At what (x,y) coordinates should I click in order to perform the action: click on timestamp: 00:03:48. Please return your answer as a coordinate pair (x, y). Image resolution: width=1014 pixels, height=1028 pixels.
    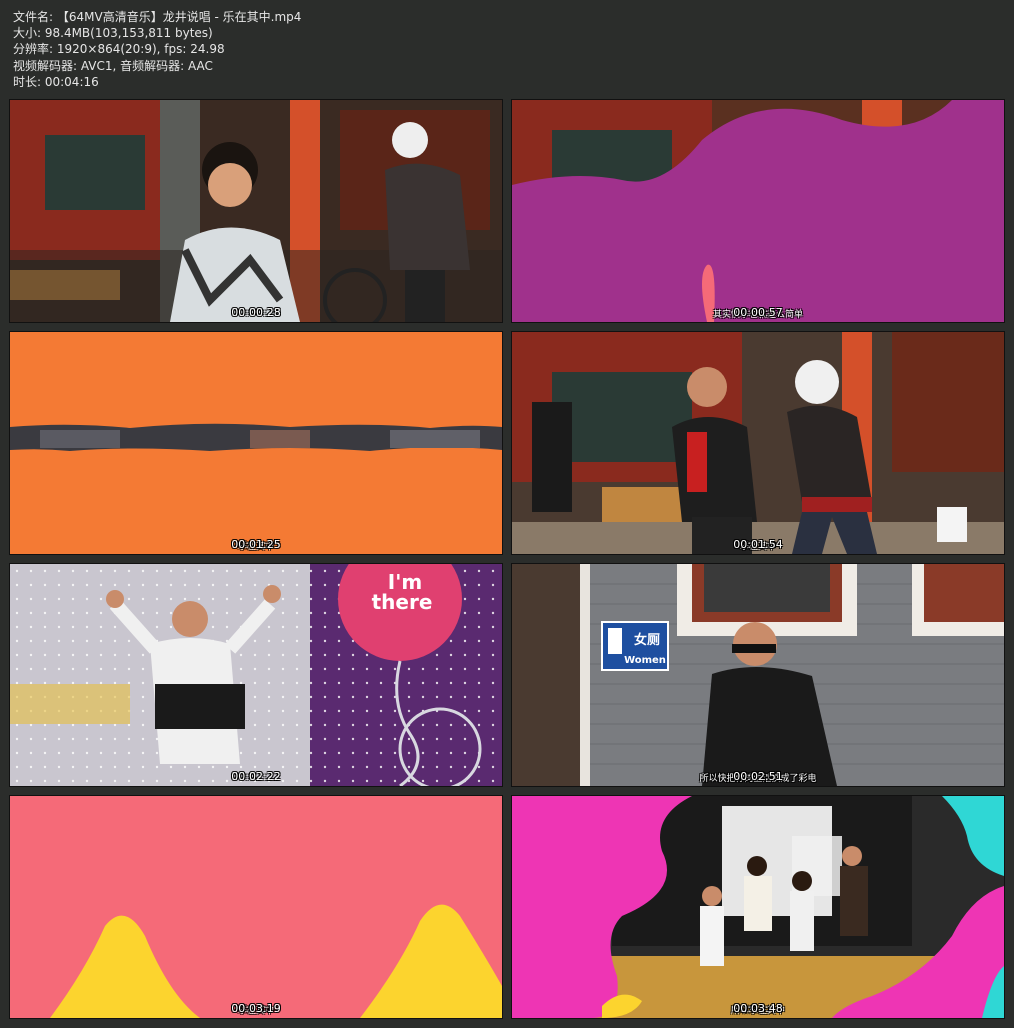
    Looking at the image, I should click on (758, 1008).